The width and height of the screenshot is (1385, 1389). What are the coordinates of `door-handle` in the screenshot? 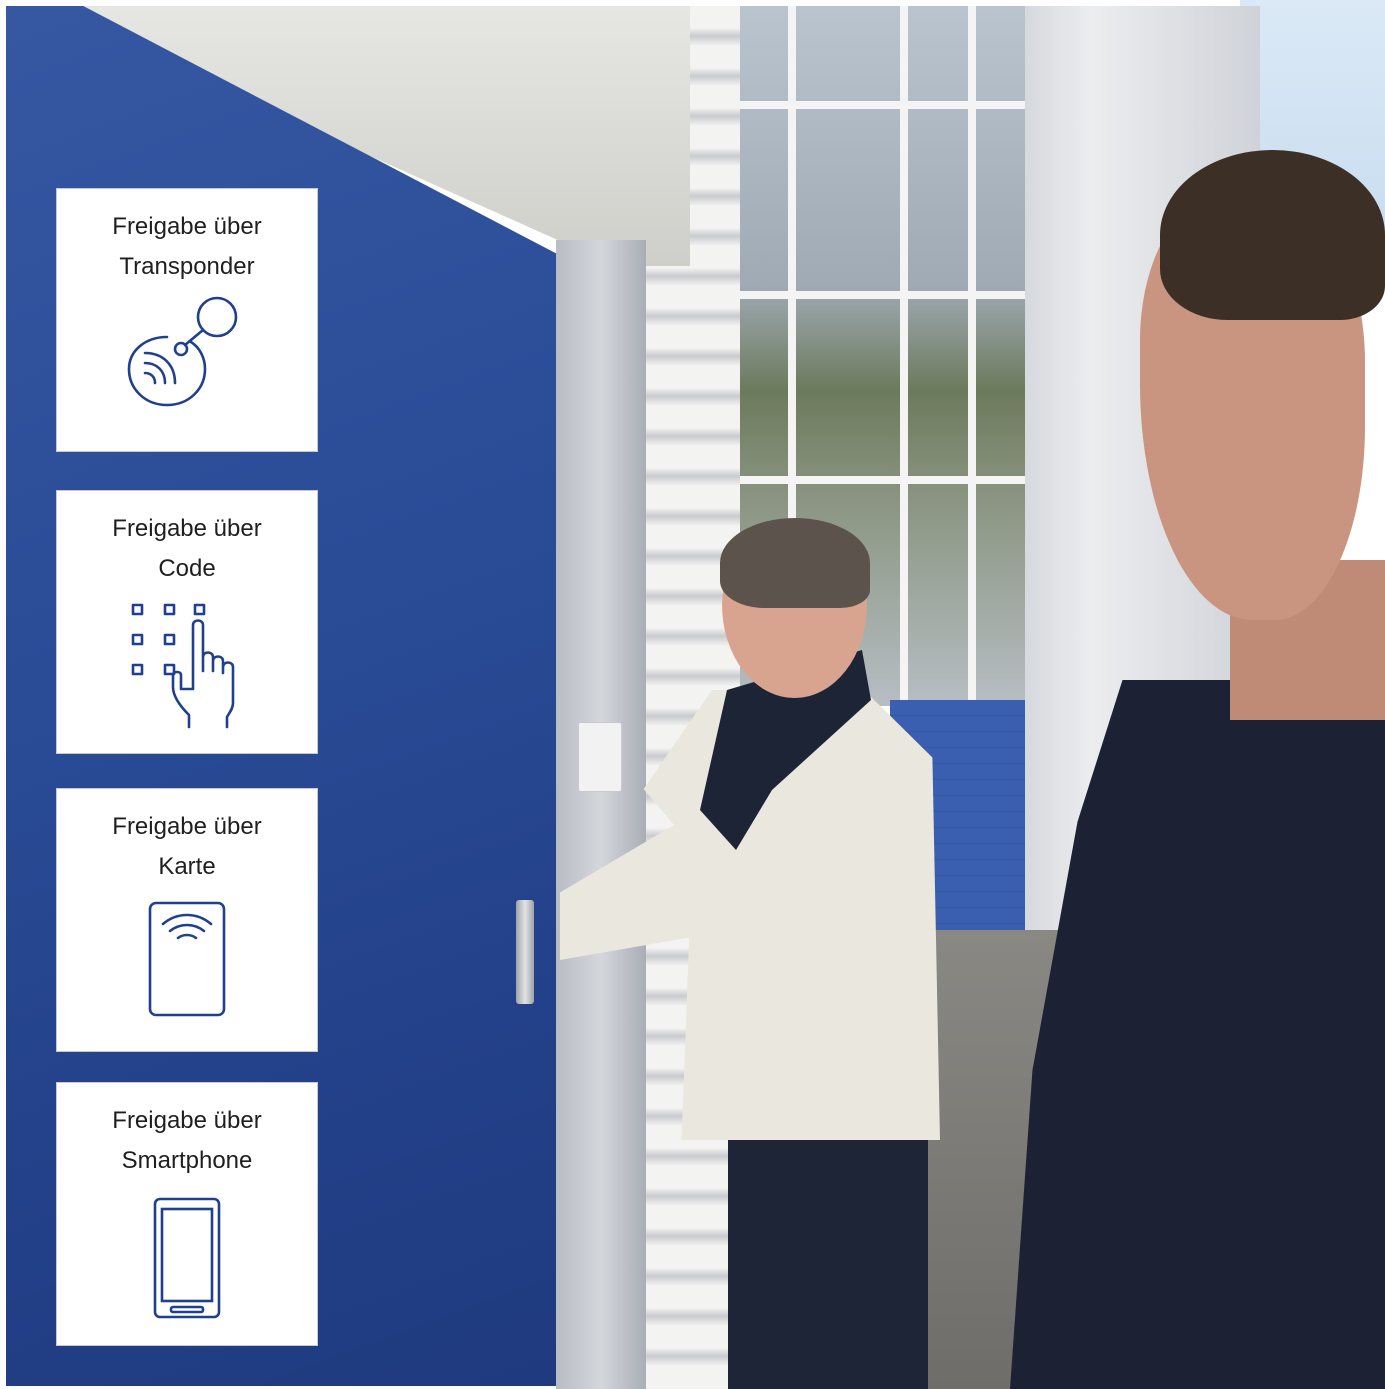 It's located at (525, 952).